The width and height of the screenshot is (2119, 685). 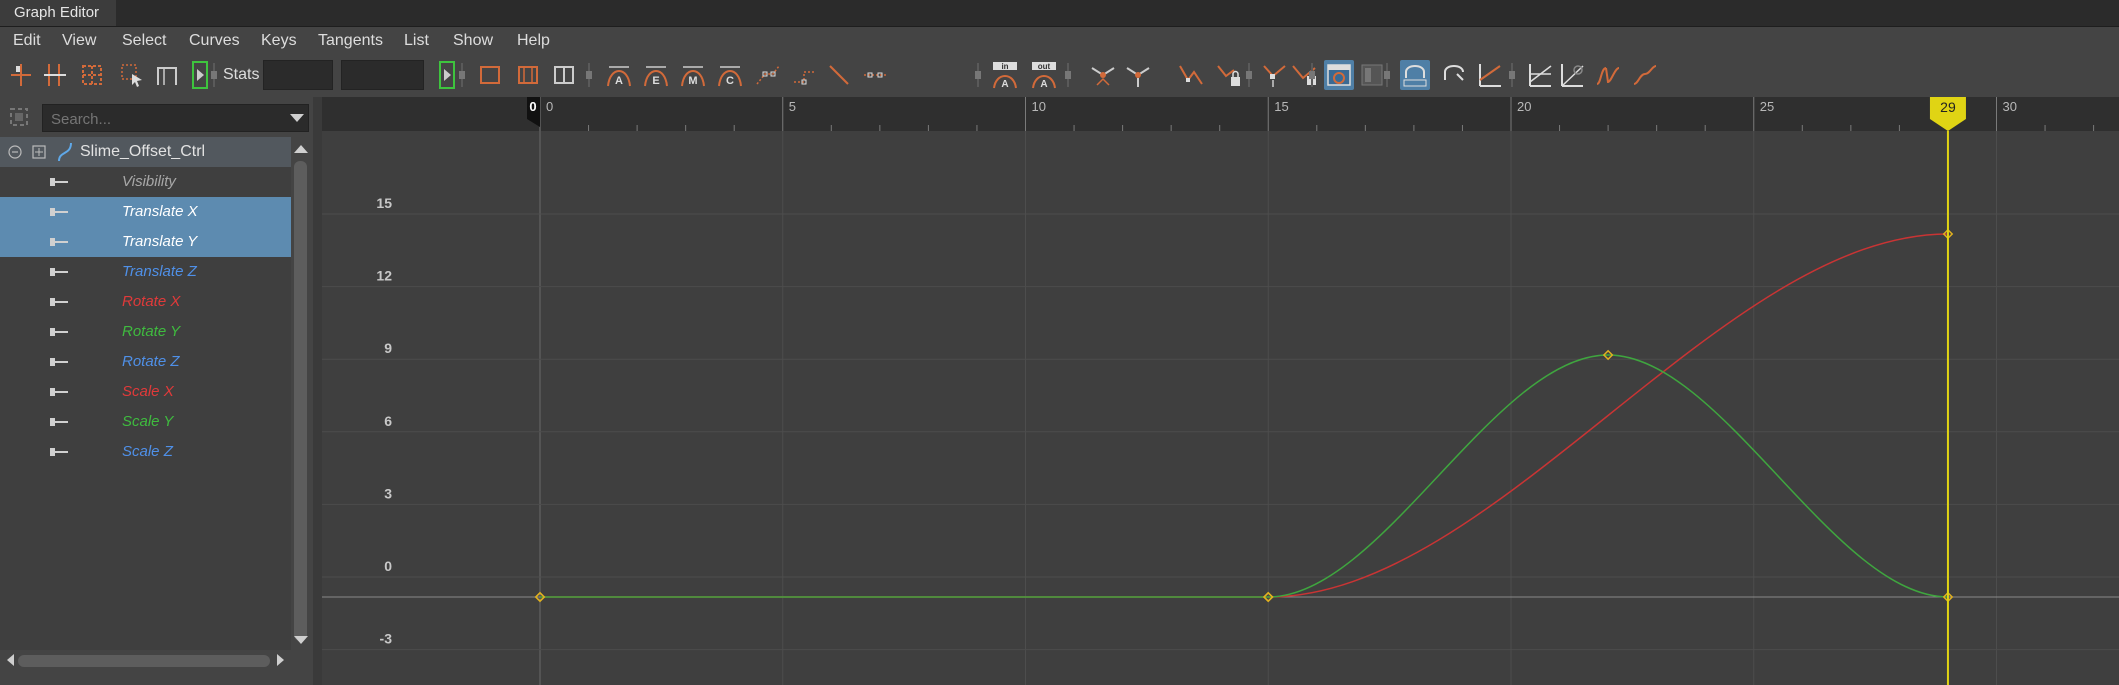 What do you see at coordinates (1339, 75) in the screenshot?
I see `snapshot-icon` at bounding box center [1339, 75].